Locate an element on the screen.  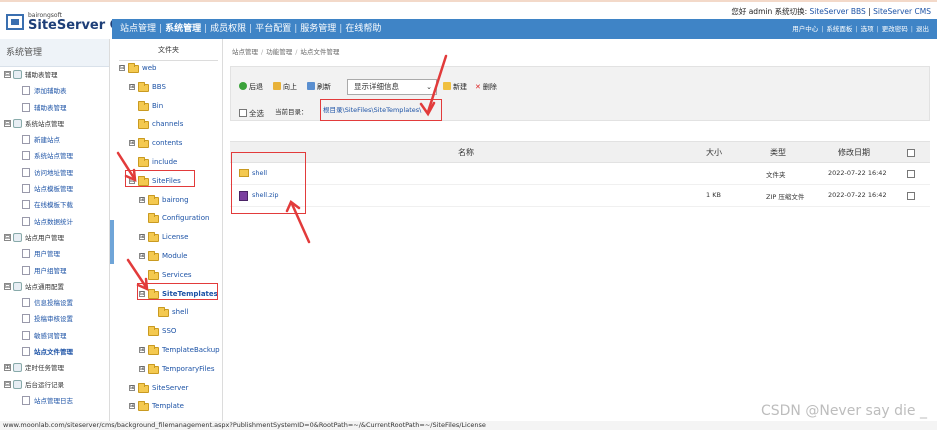
tree-node-label: bairong is located at coordinates (175, 199).